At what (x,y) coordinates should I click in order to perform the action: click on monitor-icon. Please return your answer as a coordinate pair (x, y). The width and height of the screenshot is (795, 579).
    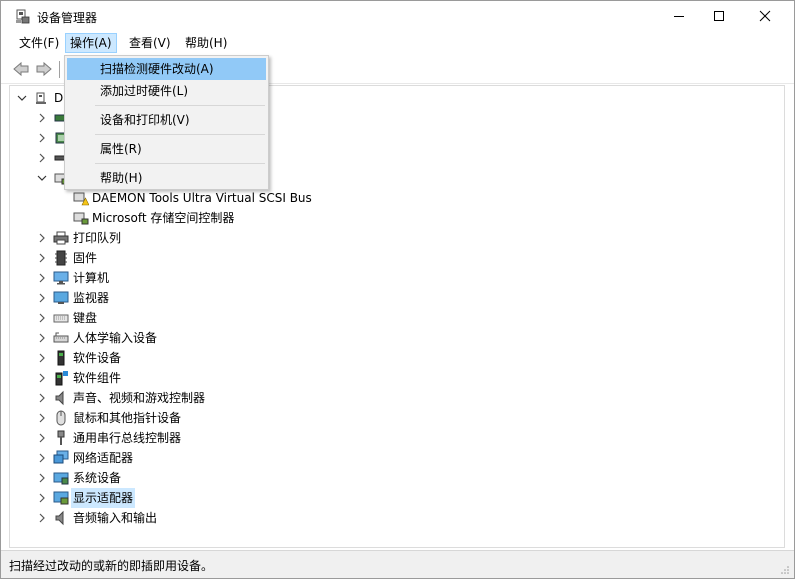
    Looking at the image, I should click on (61, 297).